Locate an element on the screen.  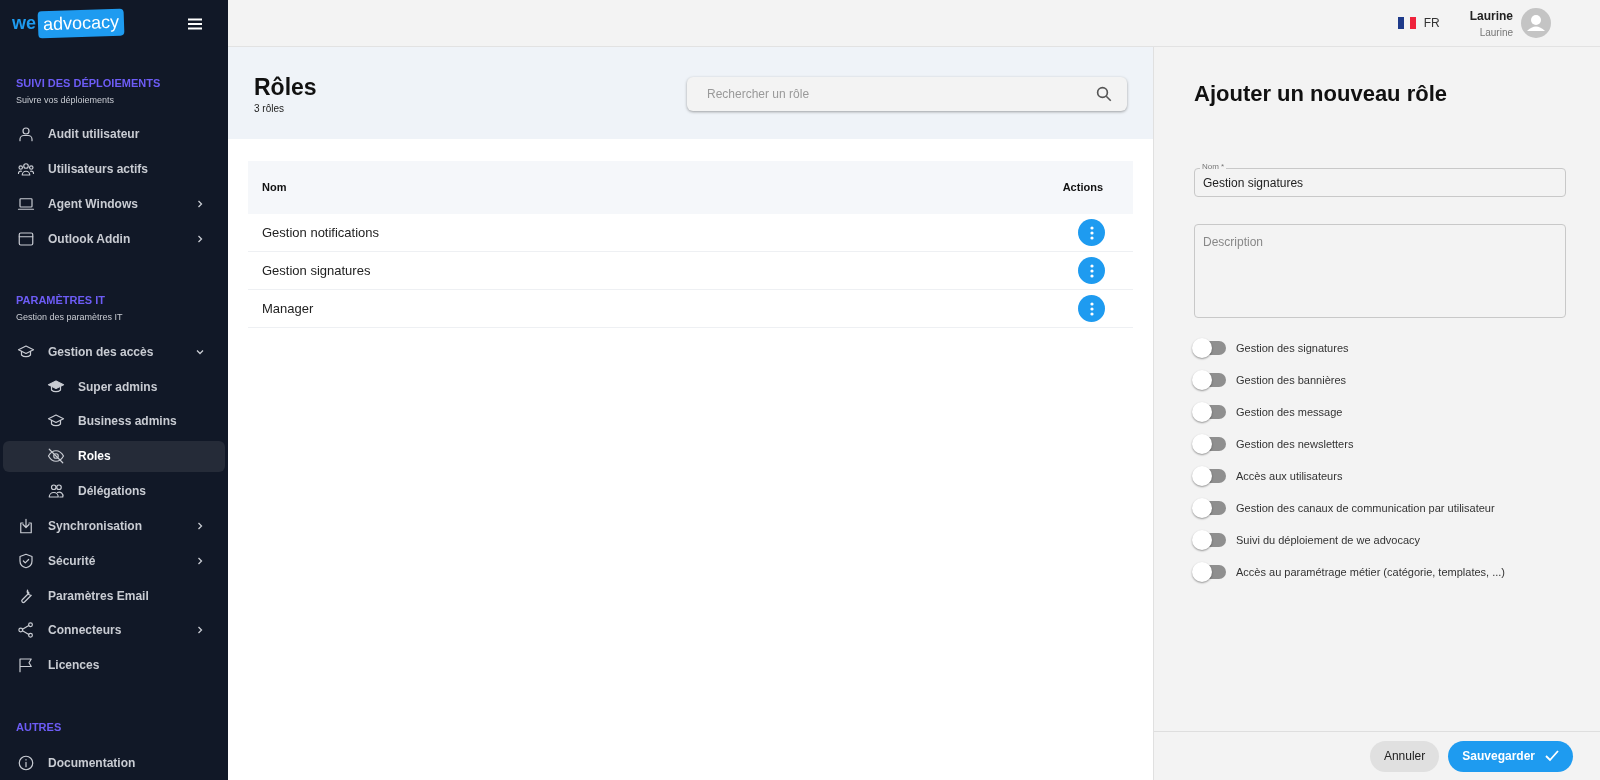
sidebar-item: Paramètres Email is located at coordinates (114, 595).